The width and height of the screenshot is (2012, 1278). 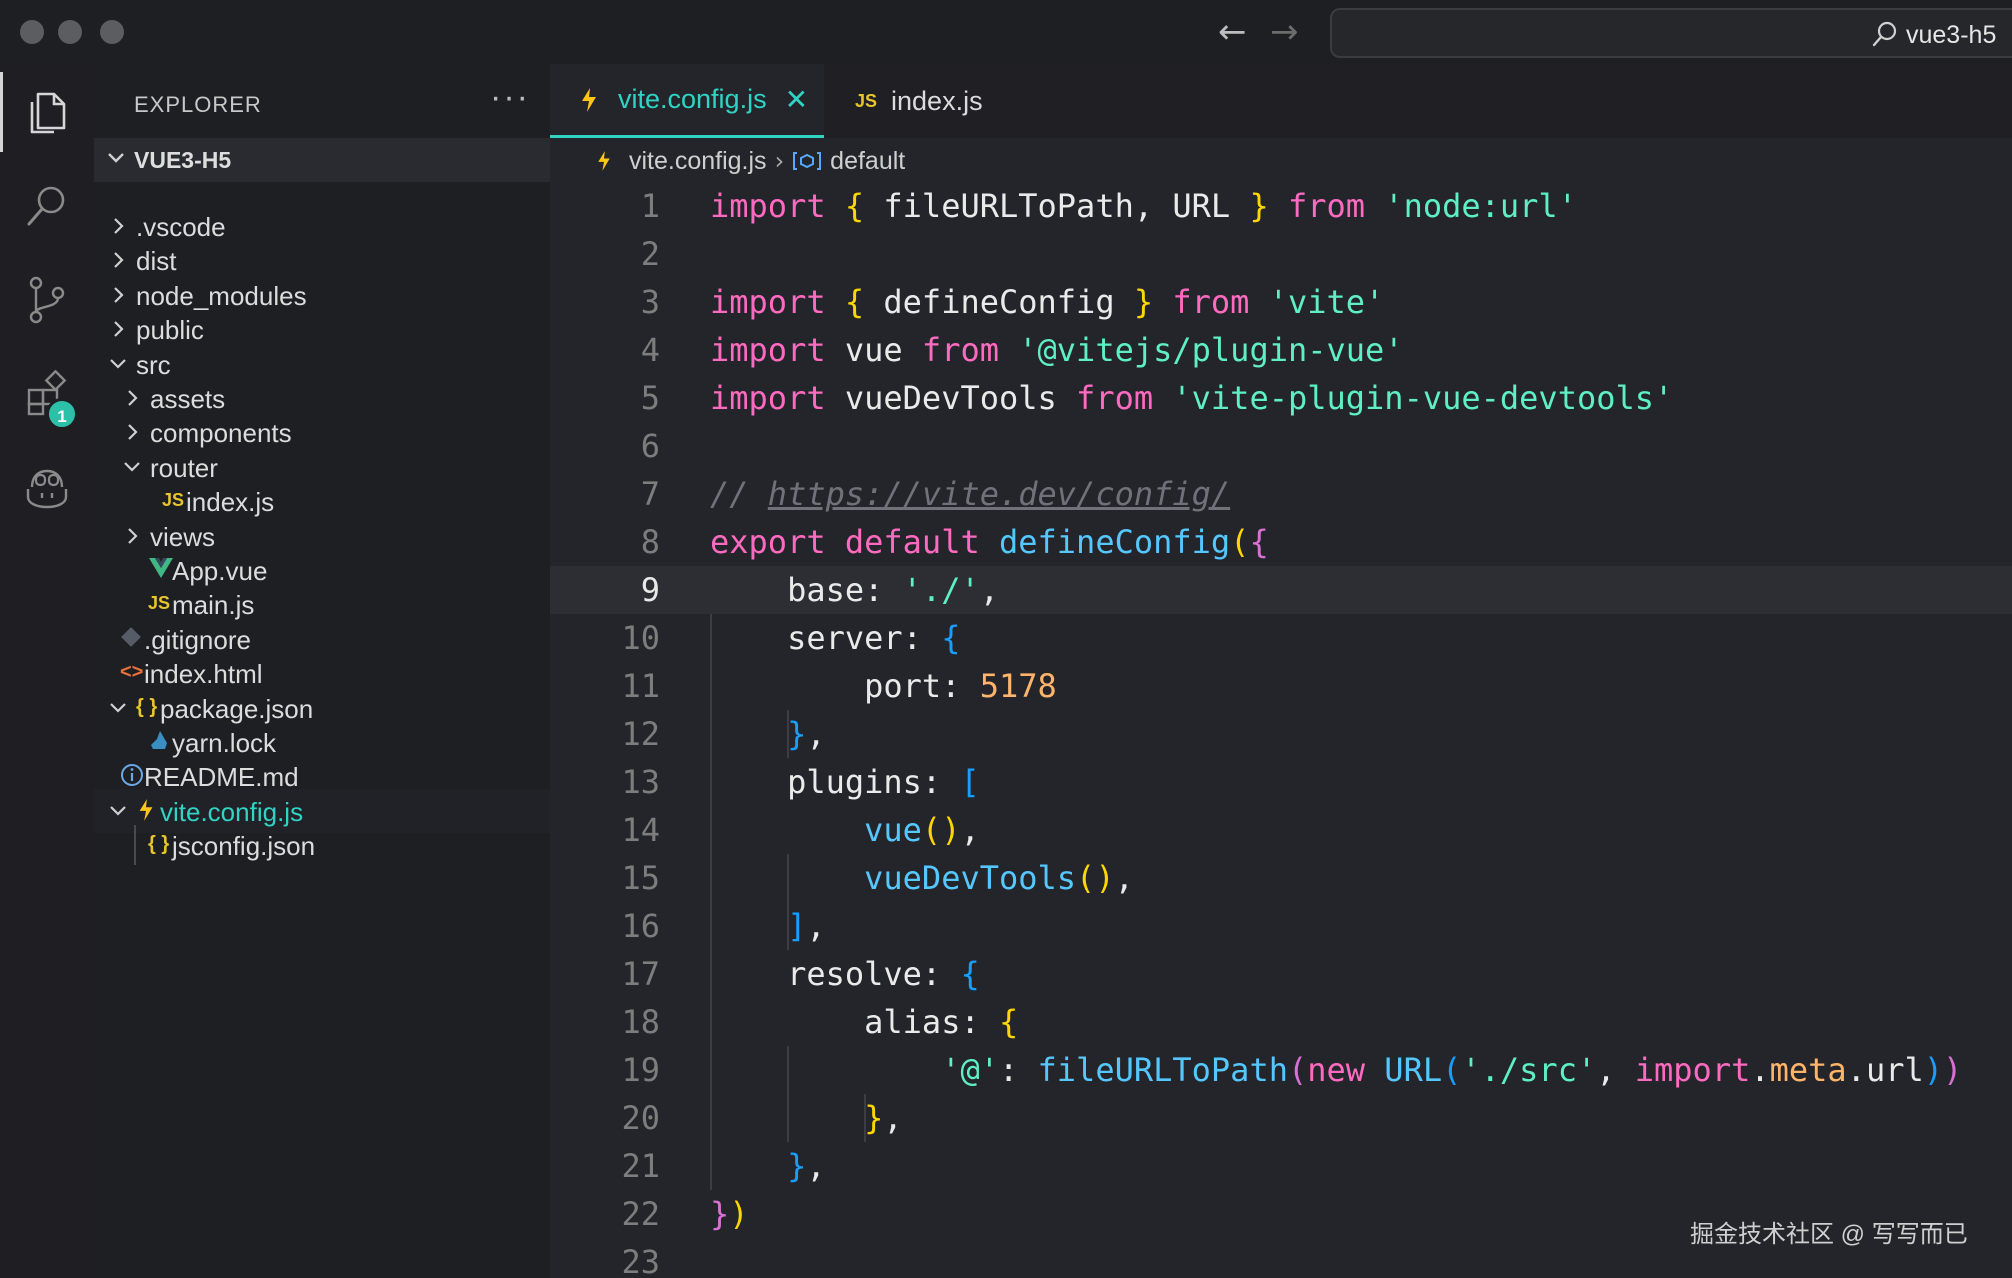 I want to click on line-number: 19, so click(x=640, y=1070).